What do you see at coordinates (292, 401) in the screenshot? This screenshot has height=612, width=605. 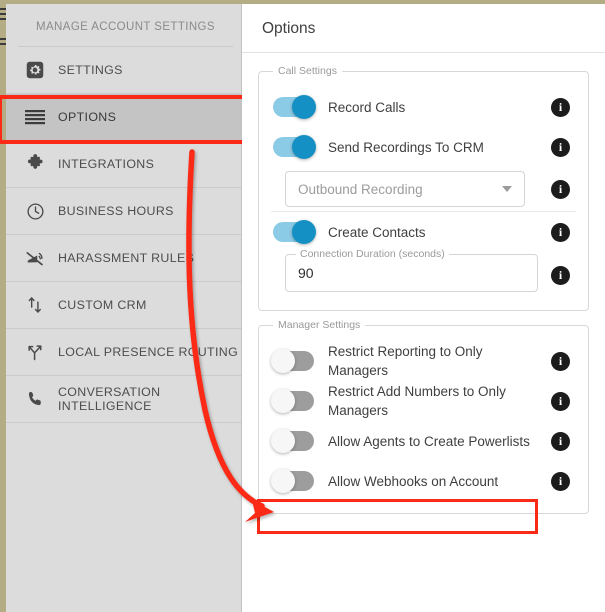 I see `toggle-restrict-add-numbers` at bounding box center [292, 401].